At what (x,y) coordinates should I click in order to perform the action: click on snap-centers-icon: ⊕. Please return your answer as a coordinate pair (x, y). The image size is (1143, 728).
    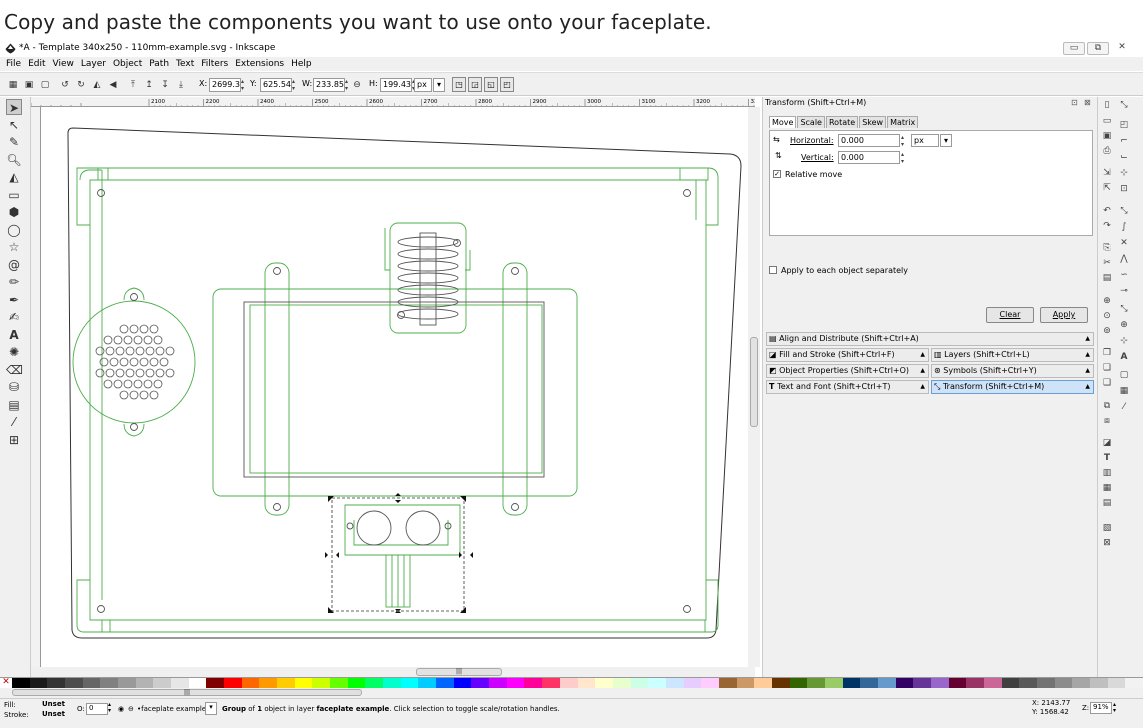
    Looking at the image, I should click on (1124, 325).